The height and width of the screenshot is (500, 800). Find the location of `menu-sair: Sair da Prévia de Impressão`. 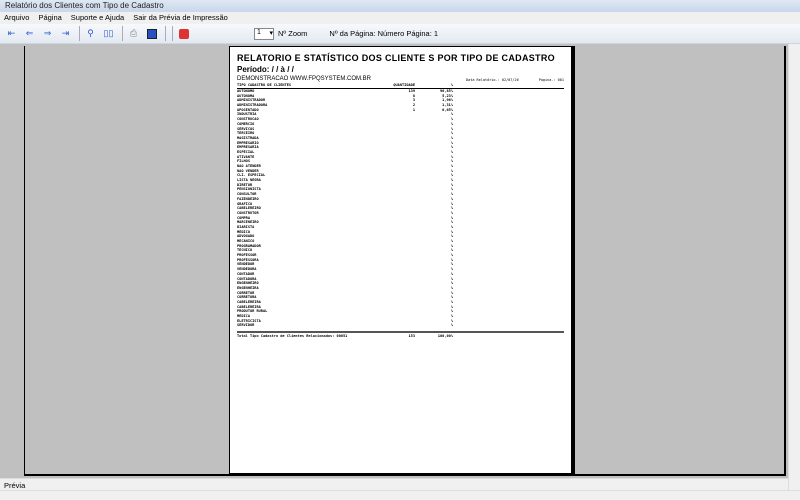

menu-sair: Sair da Prévia de Impressão is located at coordinates (180, 18).